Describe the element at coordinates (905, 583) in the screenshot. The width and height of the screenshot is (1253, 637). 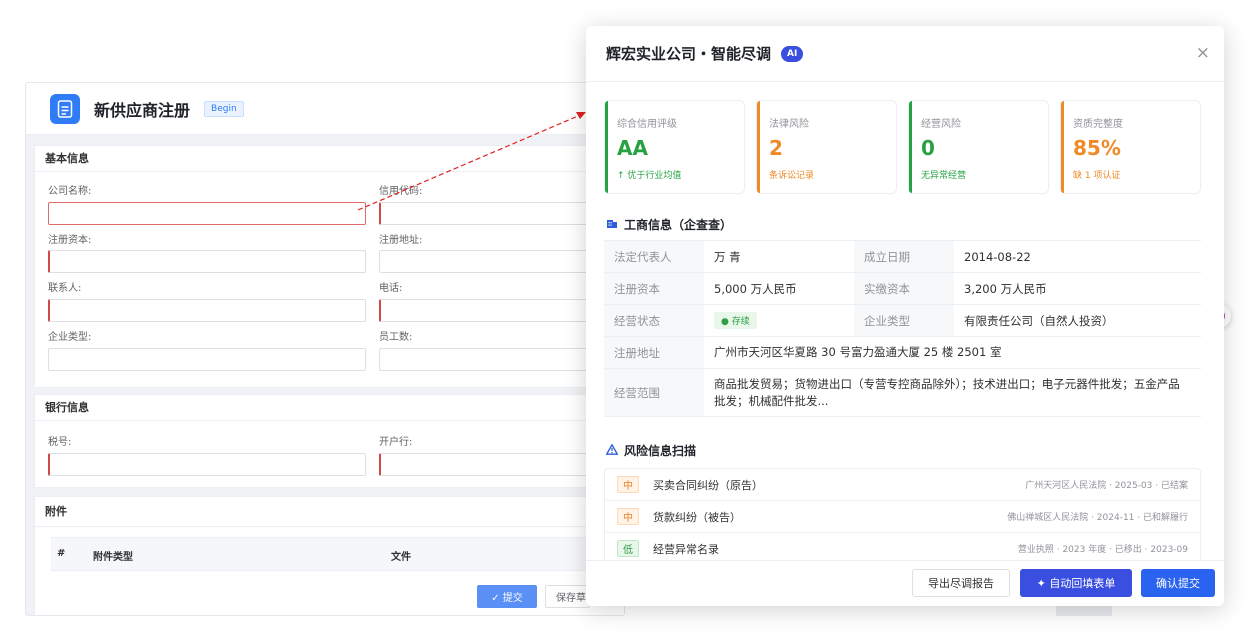
I see `panel-footer: 导出尽调报告 ✦ 自动回填表单 确认提交` at that location.